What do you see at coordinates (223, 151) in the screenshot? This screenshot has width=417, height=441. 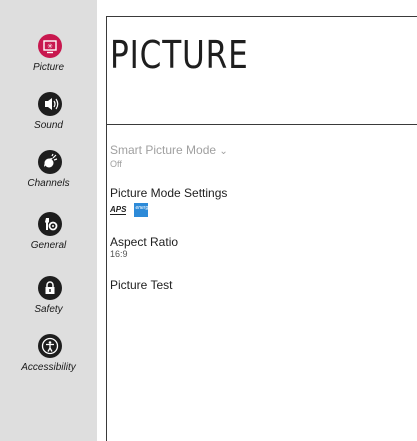 I see `chevron-down-icon: ⌄` at bounding box center [223, 151].